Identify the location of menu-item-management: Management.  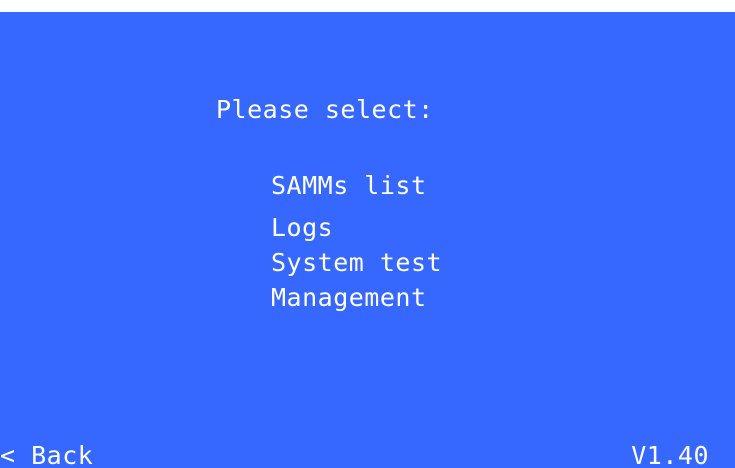
(356, 298).